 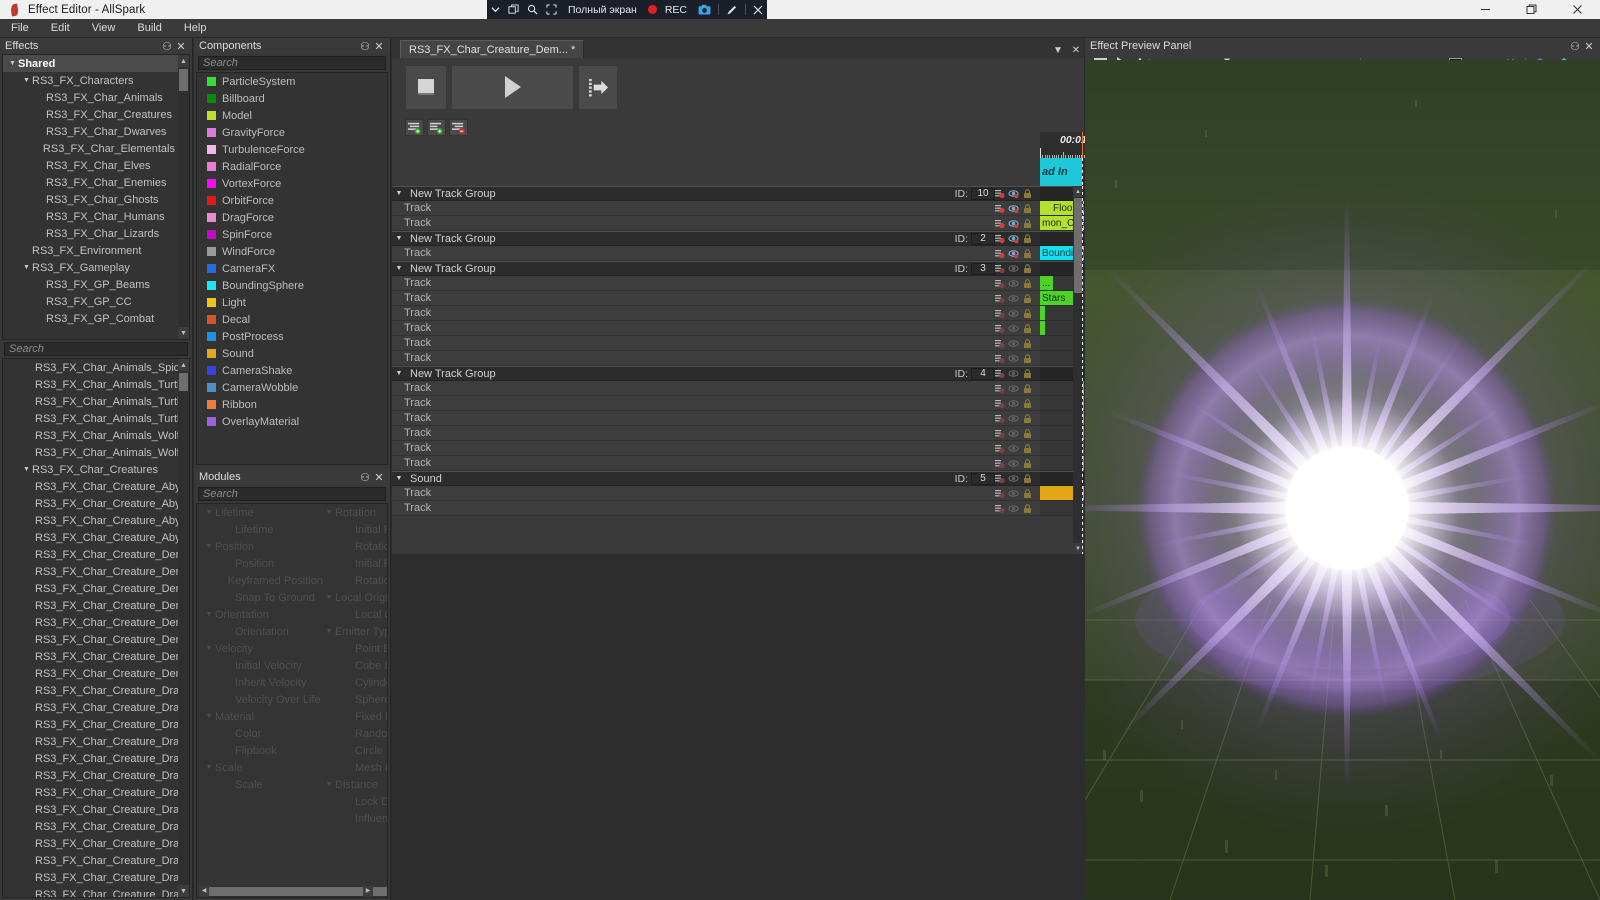 I want to click on tree-item: ▼ Shared, so click(x=90, y=63).